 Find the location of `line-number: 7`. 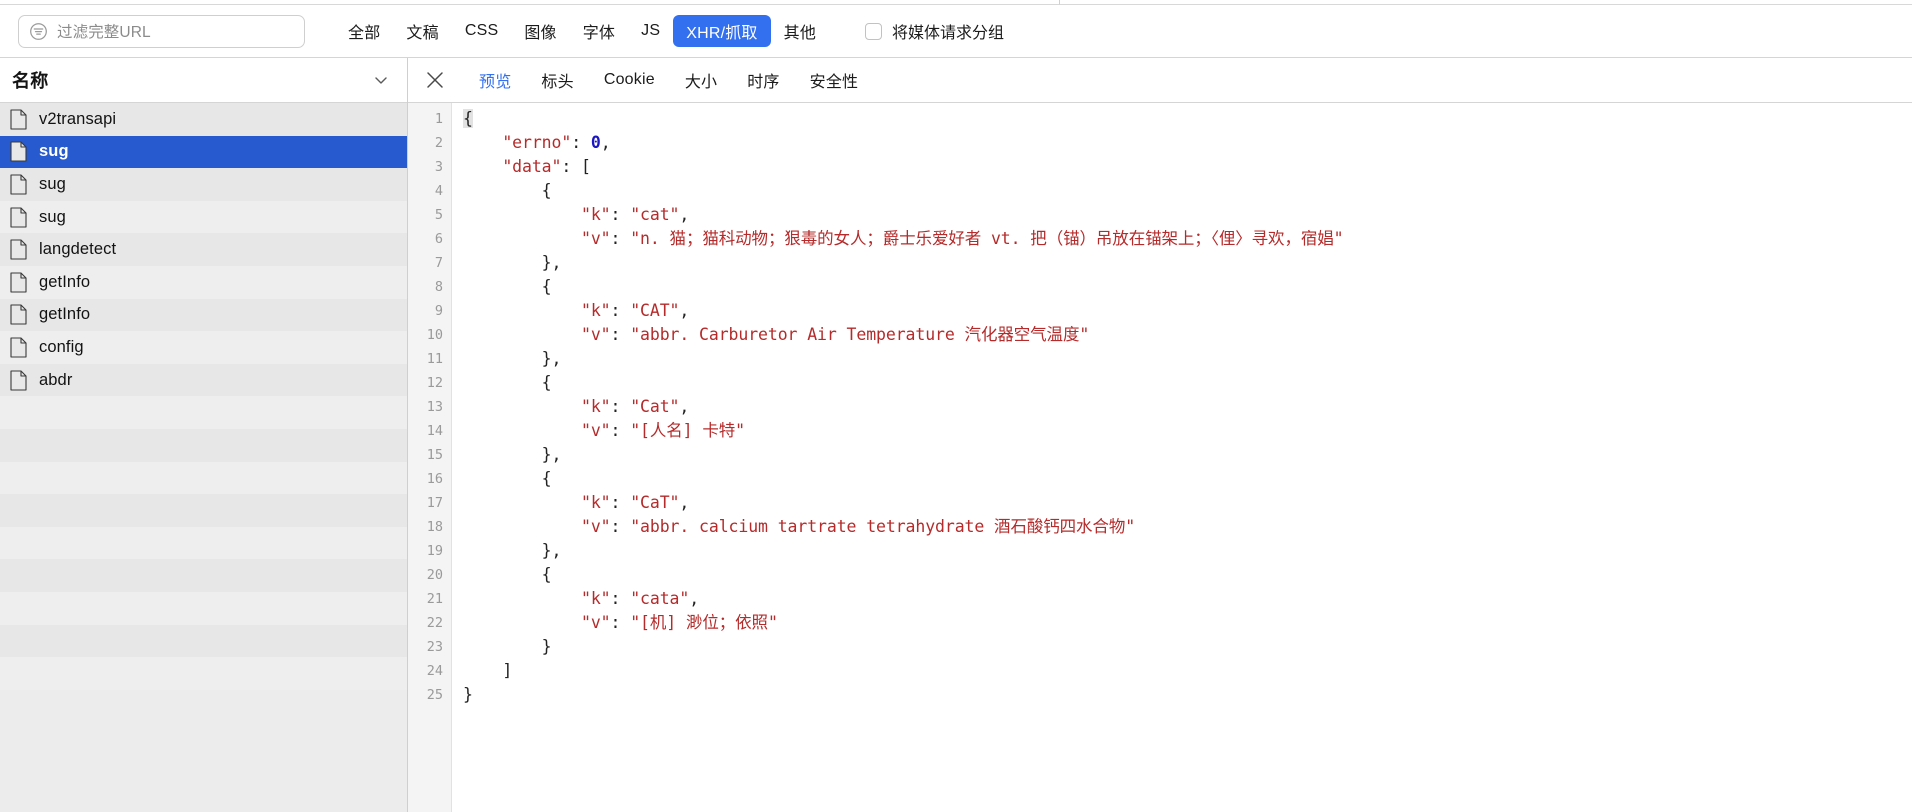

line-number: 7 is located at coordinates (438, 263).